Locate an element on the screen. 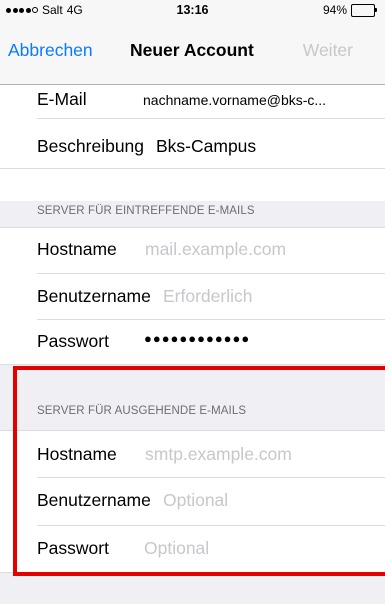  outgoing-username-label: Benutzername is located at coordinates (94, 500).